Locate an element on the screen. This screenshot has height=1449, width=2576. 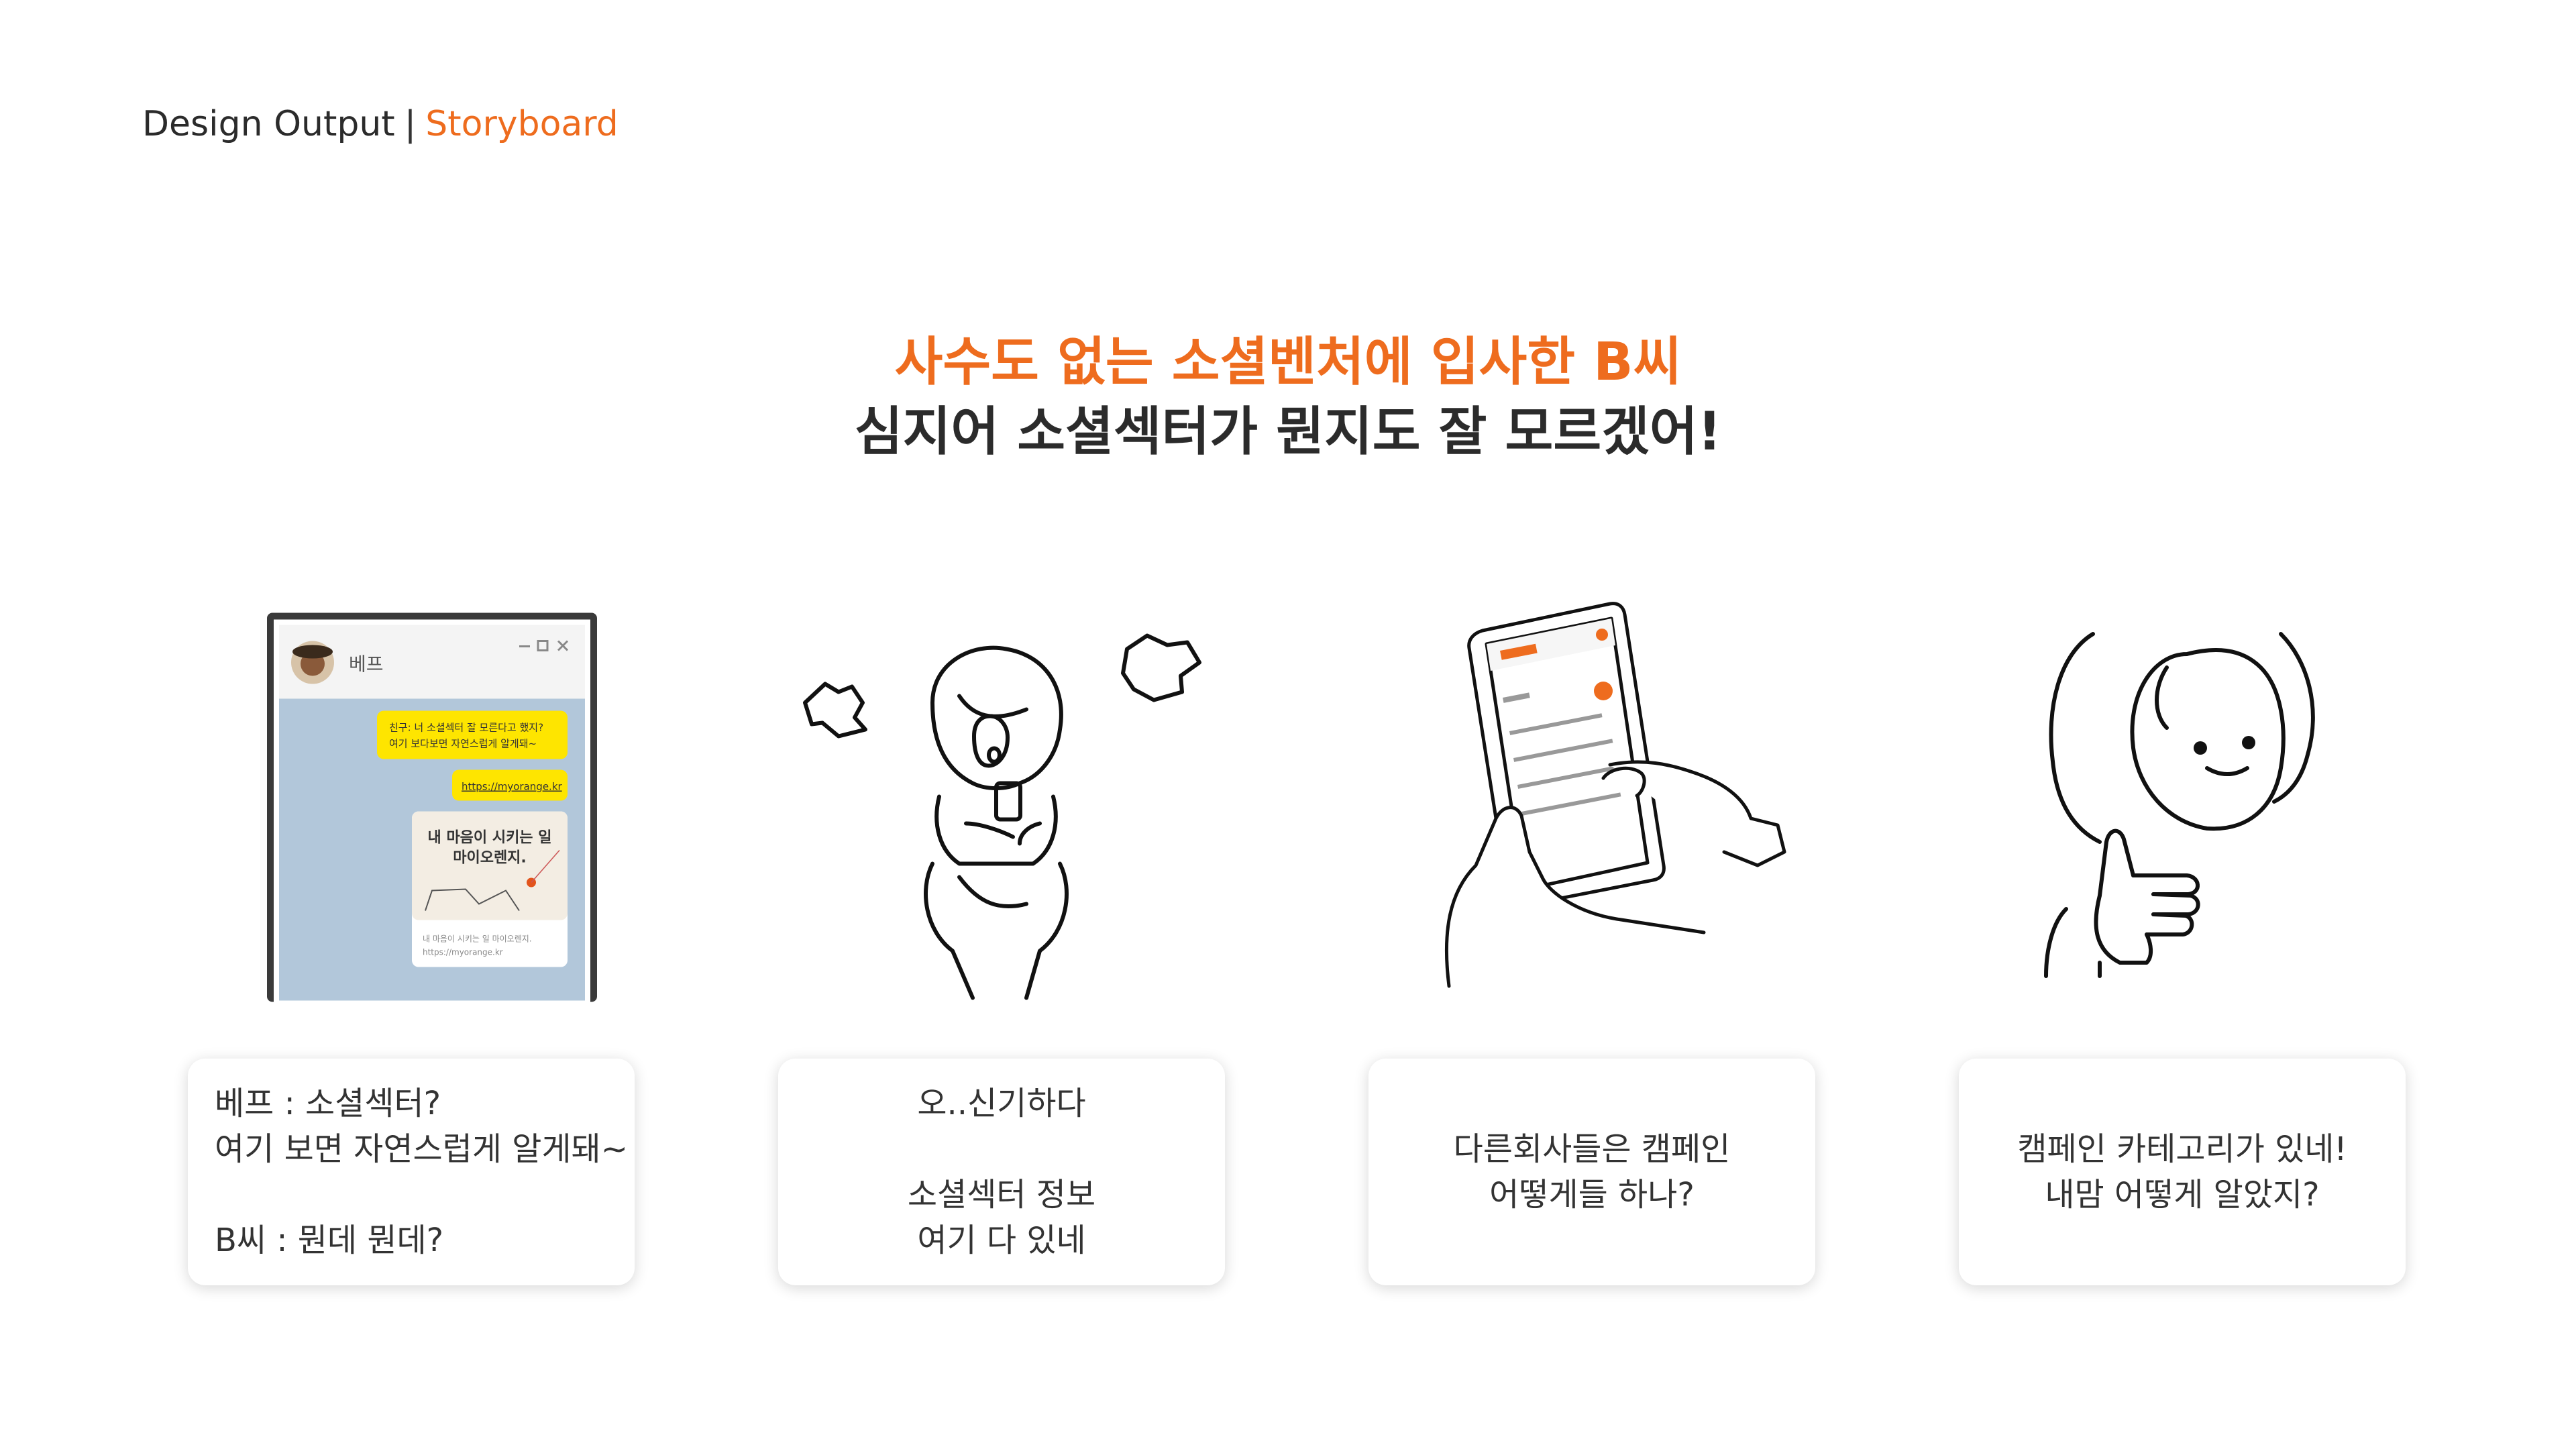
frustration-cloud-left is located at coordinates (835, 710).